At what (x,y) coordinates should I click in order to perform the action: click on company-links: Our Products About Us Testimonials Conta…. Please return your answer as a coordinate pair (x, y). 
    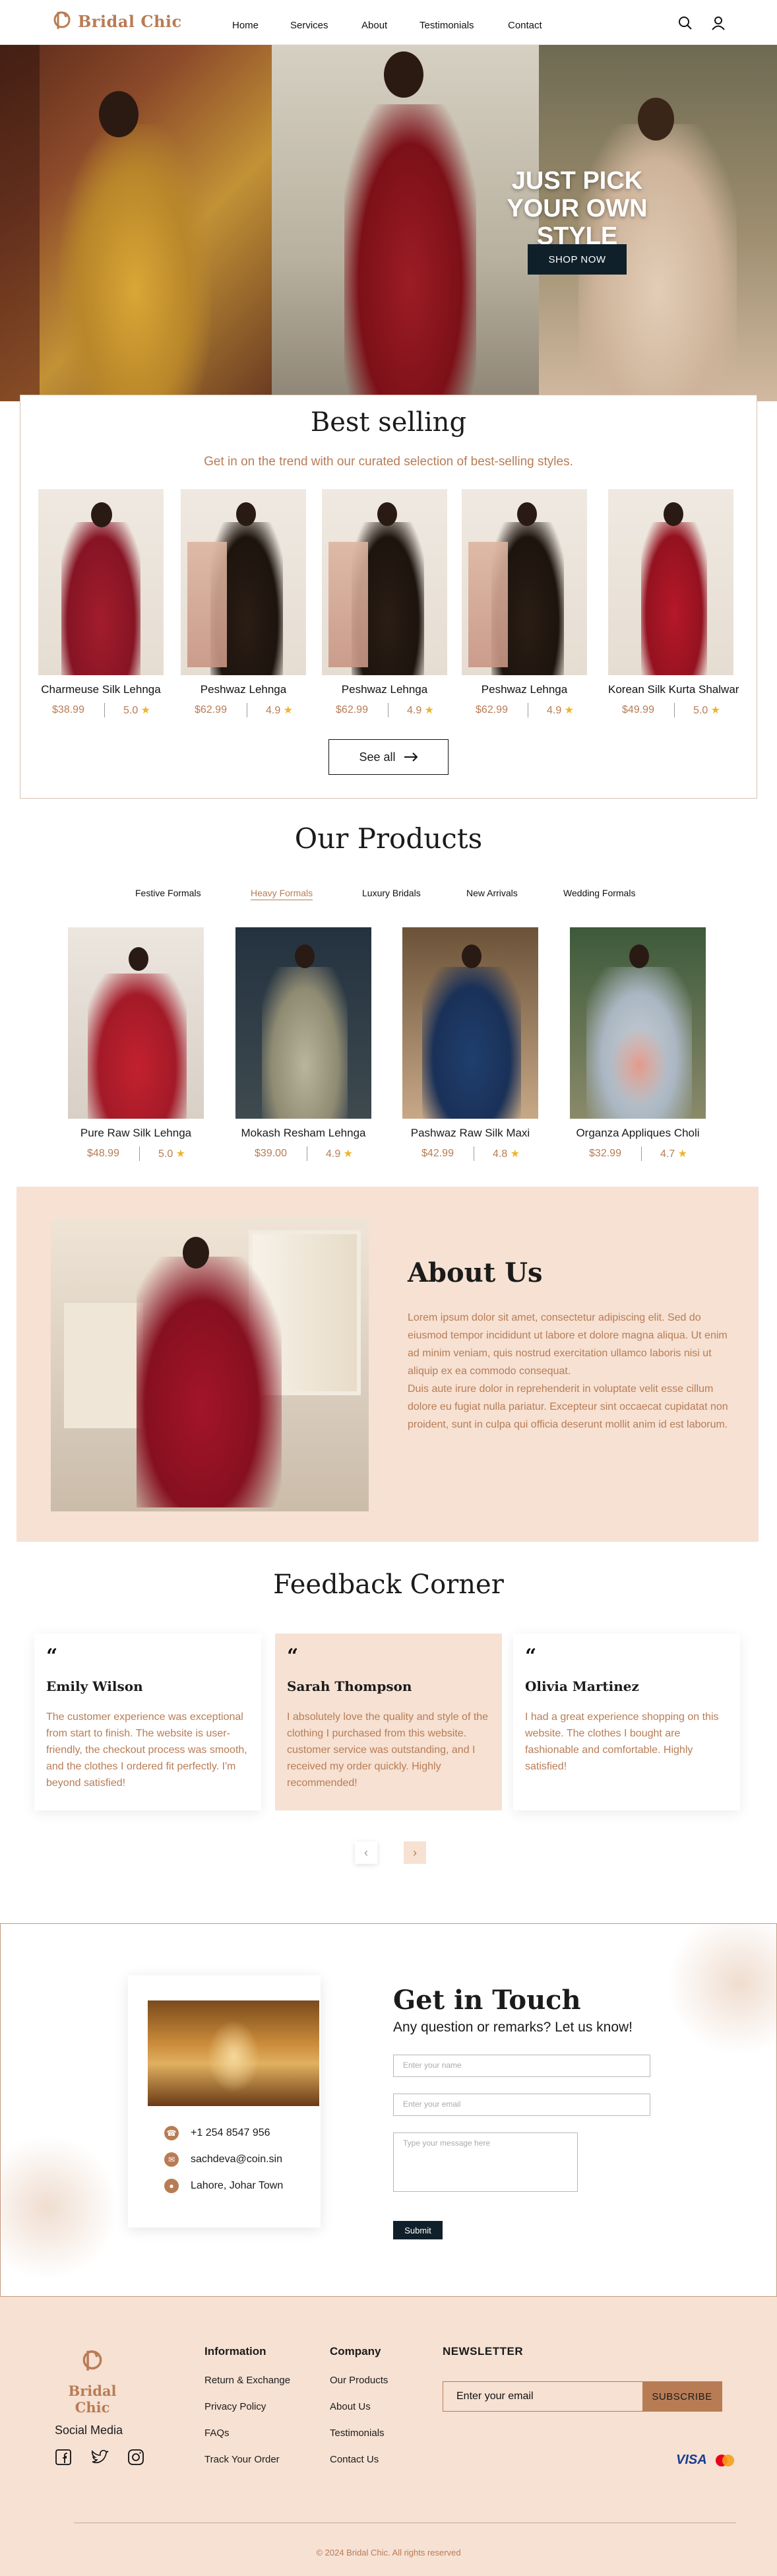
    Looking at the image, I should click on (359, 2420).